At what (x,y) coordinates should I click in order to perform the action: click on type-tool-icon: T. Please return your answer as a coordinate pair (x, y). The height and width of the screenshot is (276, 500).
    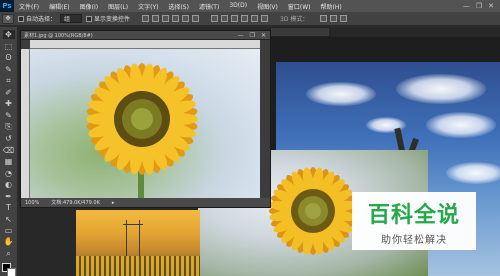
    Looking at the image, I should click on (9, 207).